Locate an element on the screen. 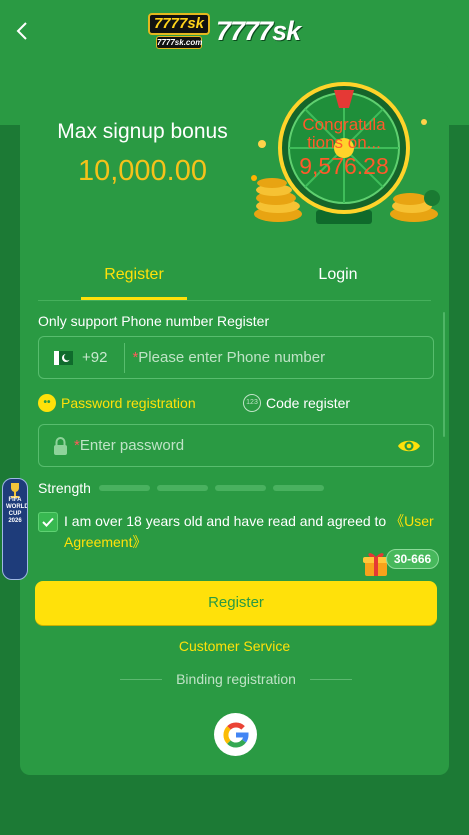  side-banner-text: FIFA WORLD CUP 2026 is located at coordinates (17, 510).